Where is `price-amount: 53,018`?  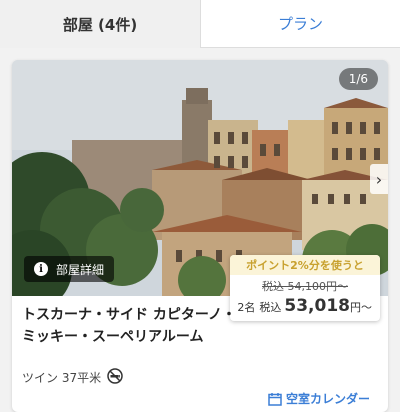
price-amount: 53,018 is located at coordinates (317, 306).